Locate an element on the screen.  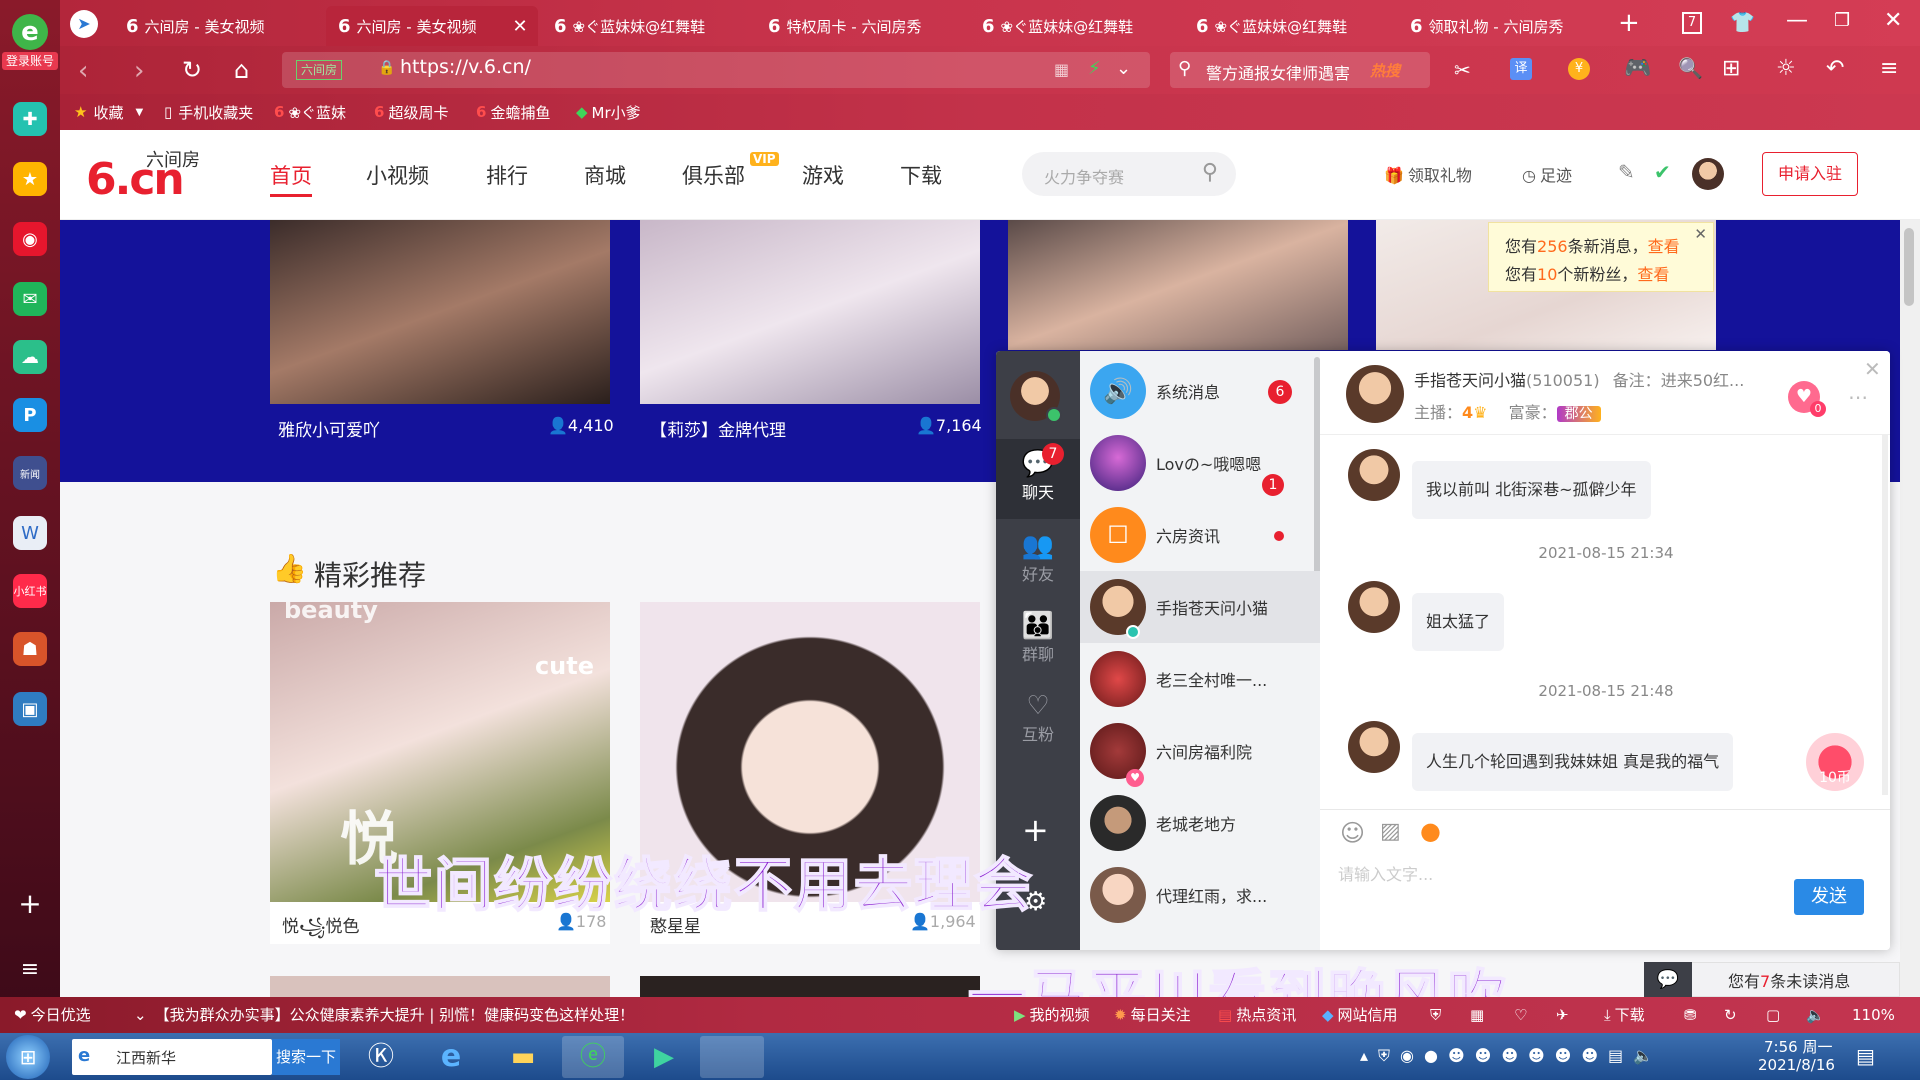
coin-icon: ¥ is located at coordinates (1579, 69).